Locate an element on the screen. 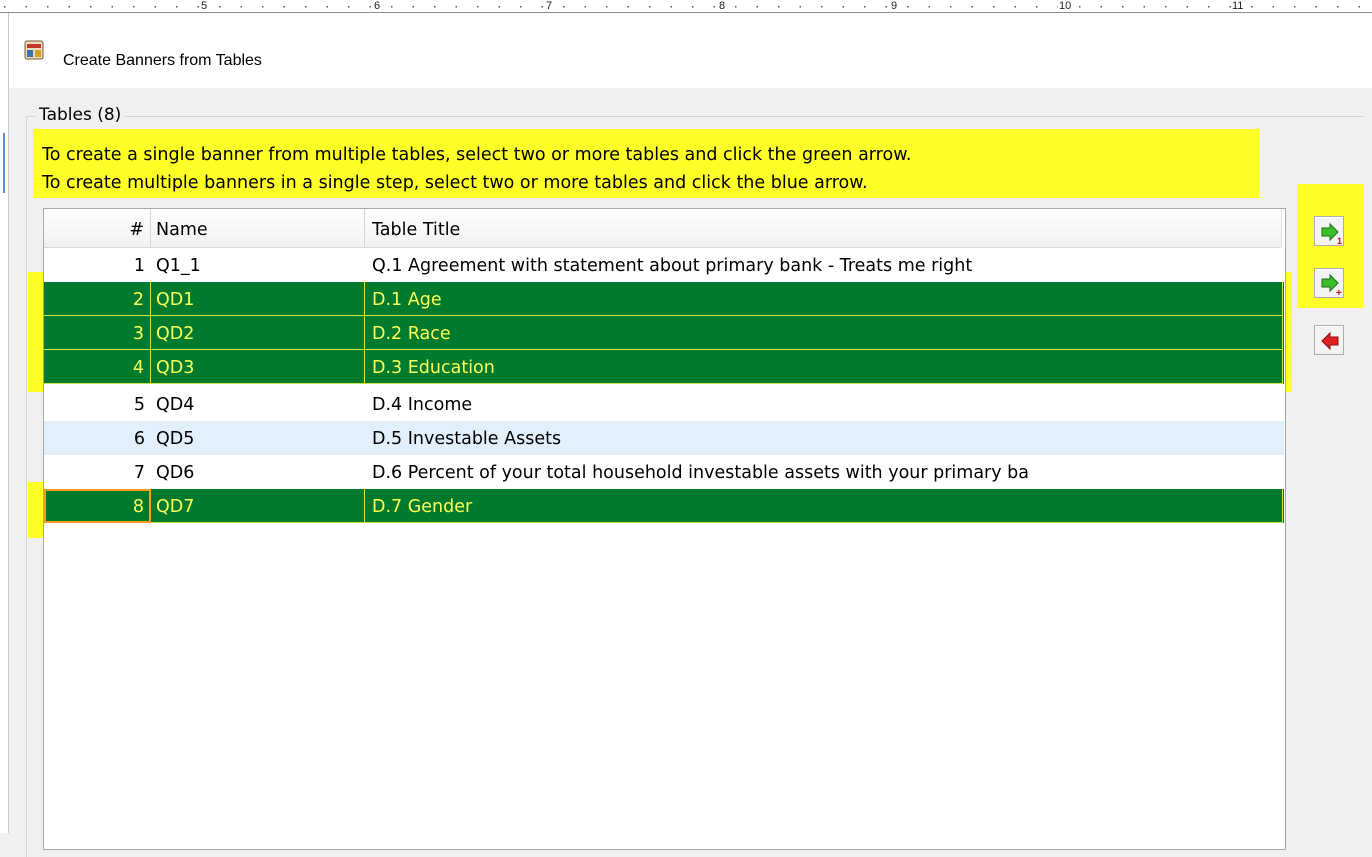 This screenshot has width=1372, height=857. row-name: QD2 is located at coordinates (258, 333).